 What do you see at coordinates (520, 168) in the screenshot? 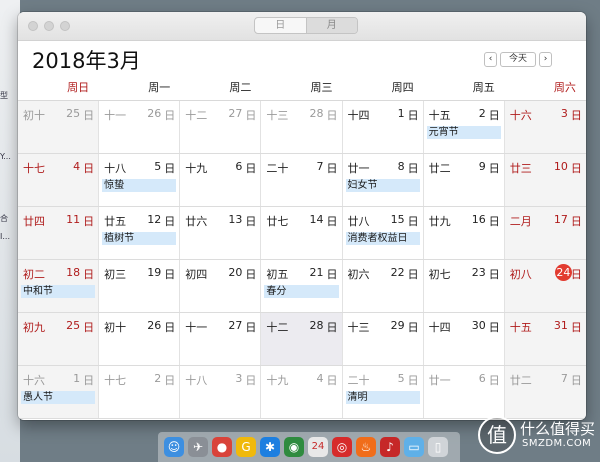
I see `lunar-date: 廿三` at bounding box center [520, 168].